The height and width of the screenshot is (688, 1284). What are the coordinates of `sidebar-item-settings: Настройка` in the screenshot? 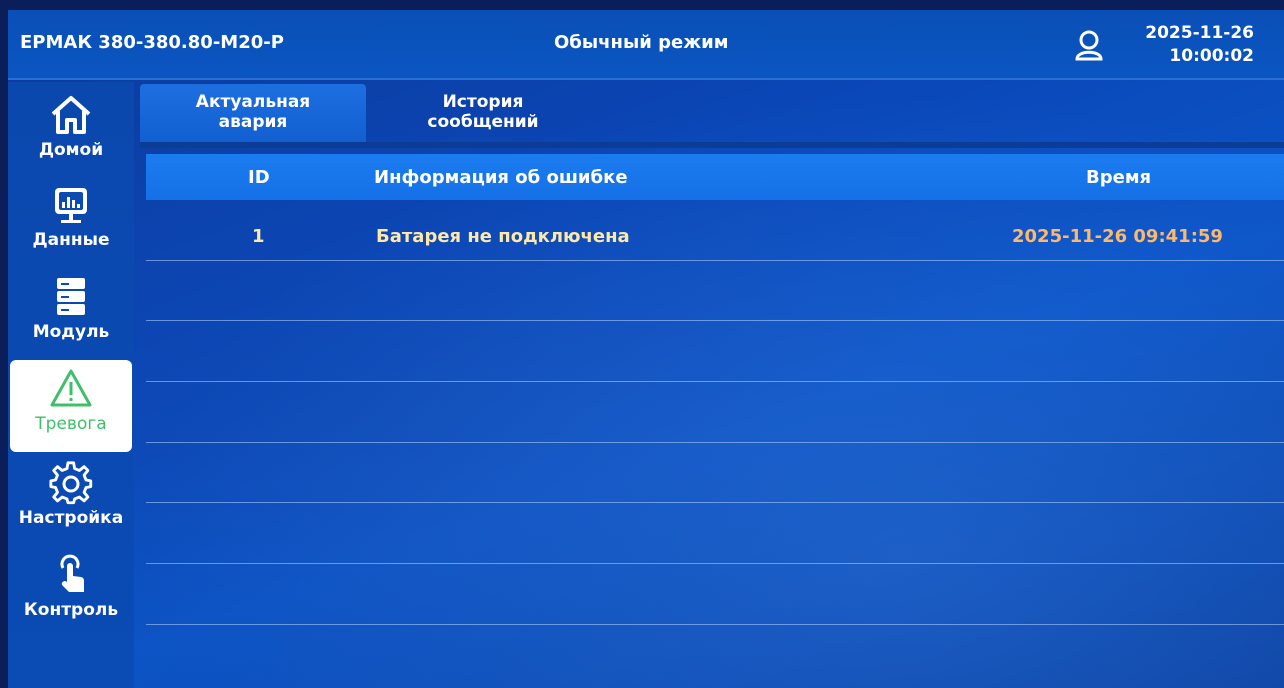 It's located at (71, 500).